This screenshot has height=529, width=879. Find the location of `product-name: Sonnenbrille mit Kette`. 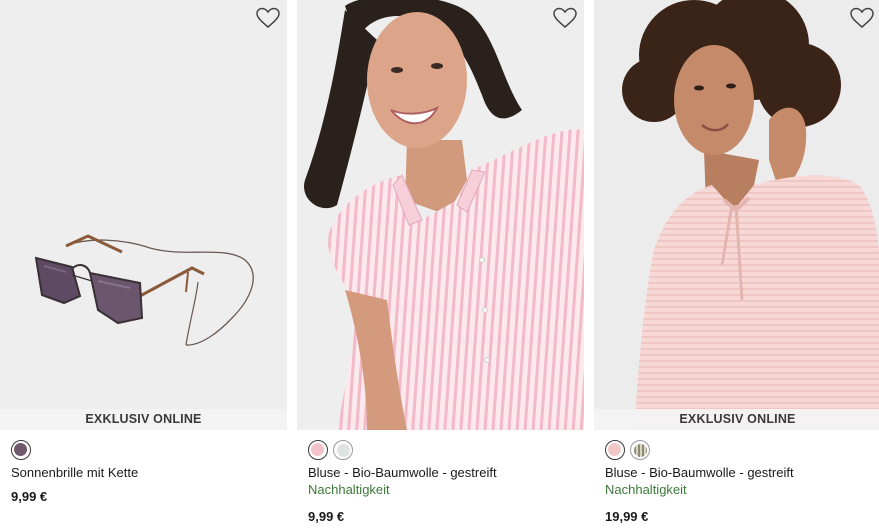

product-name: Sonnenbrille mit Kette is located at coordinates (74, 472).